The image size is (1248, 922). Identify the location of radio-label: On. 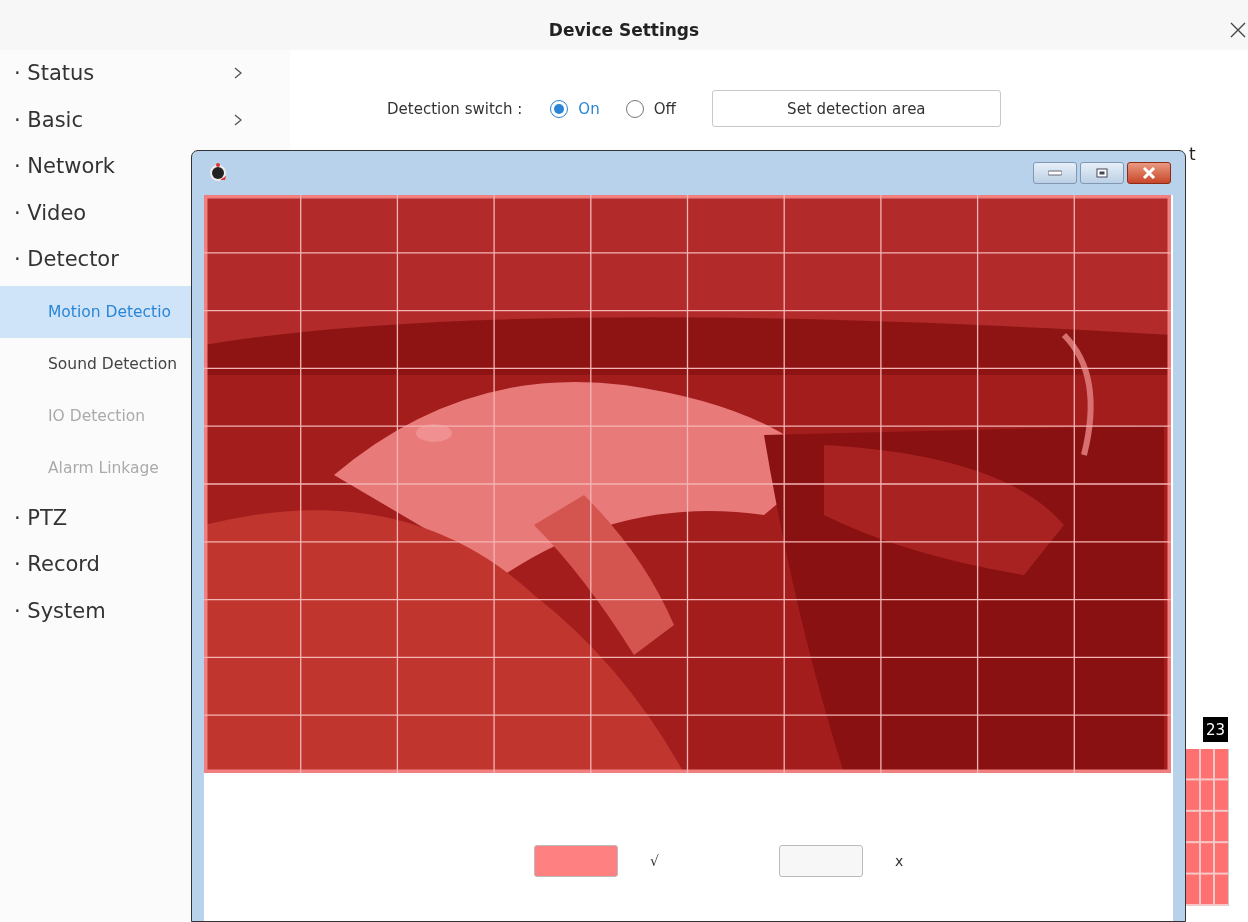
(589, 108).